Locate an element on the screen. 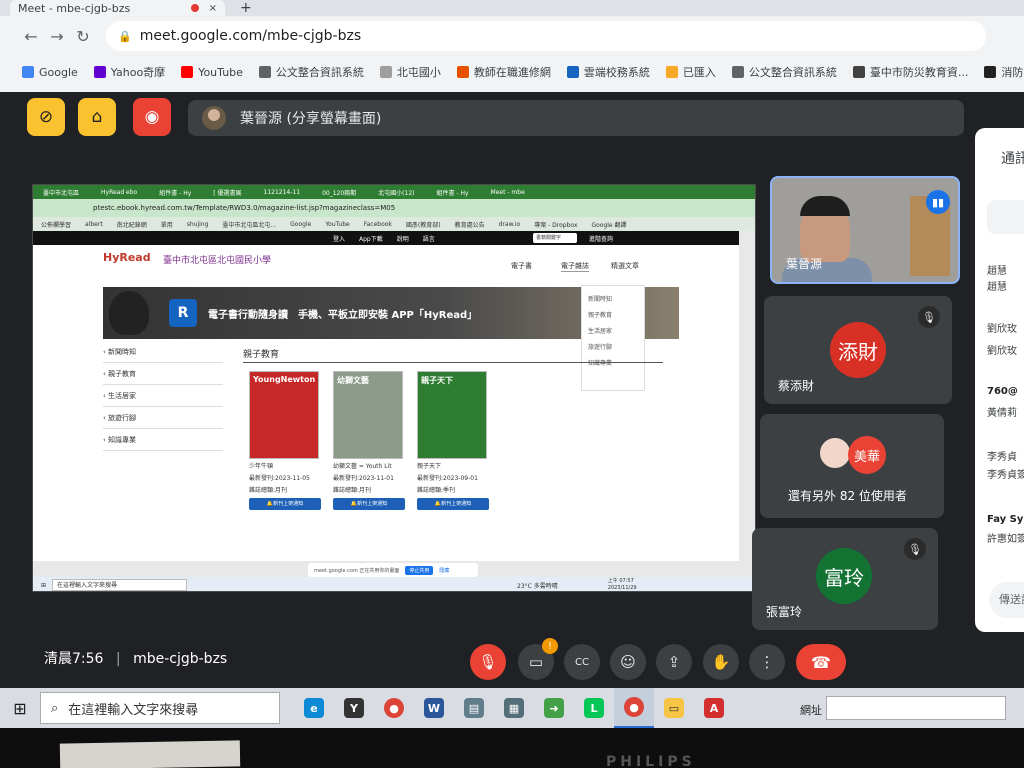 The image size is (1024, 768). video-person-hair is located at coordinates (825, 206).